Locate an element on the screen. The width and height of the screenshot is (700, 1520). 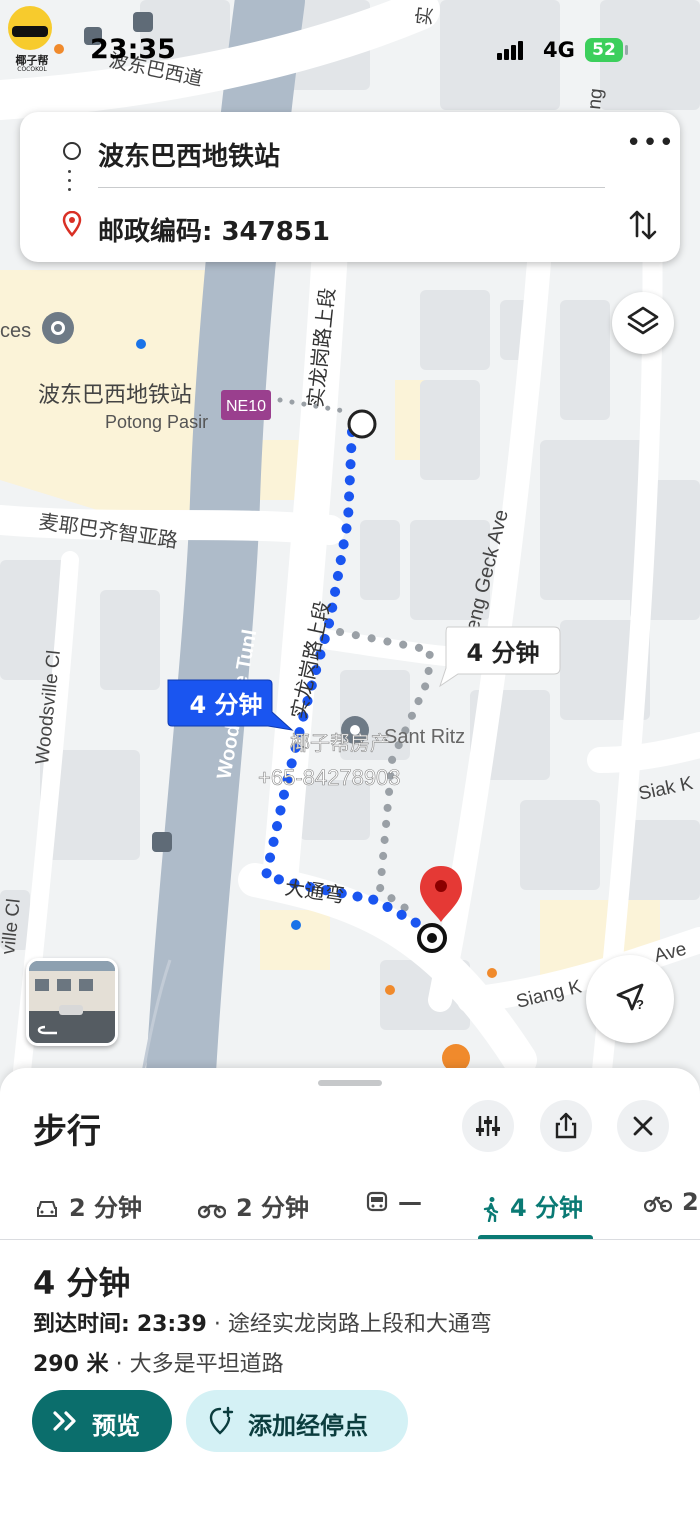
route-divider is located at coordinates (351, 187).